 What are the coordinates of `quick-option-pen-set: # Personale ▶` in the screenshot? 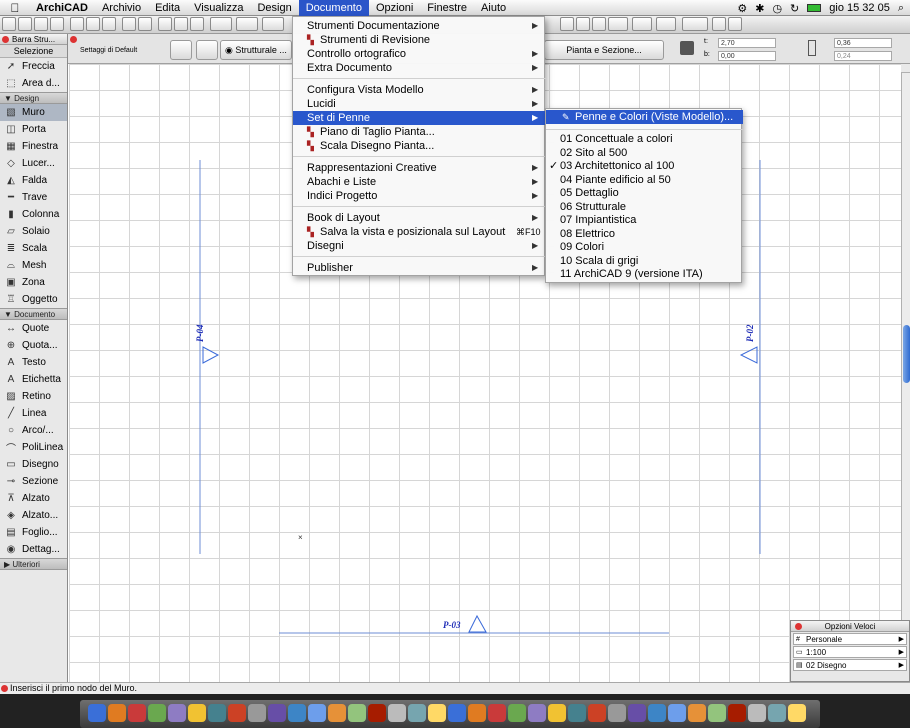 It's located at (850, 639).